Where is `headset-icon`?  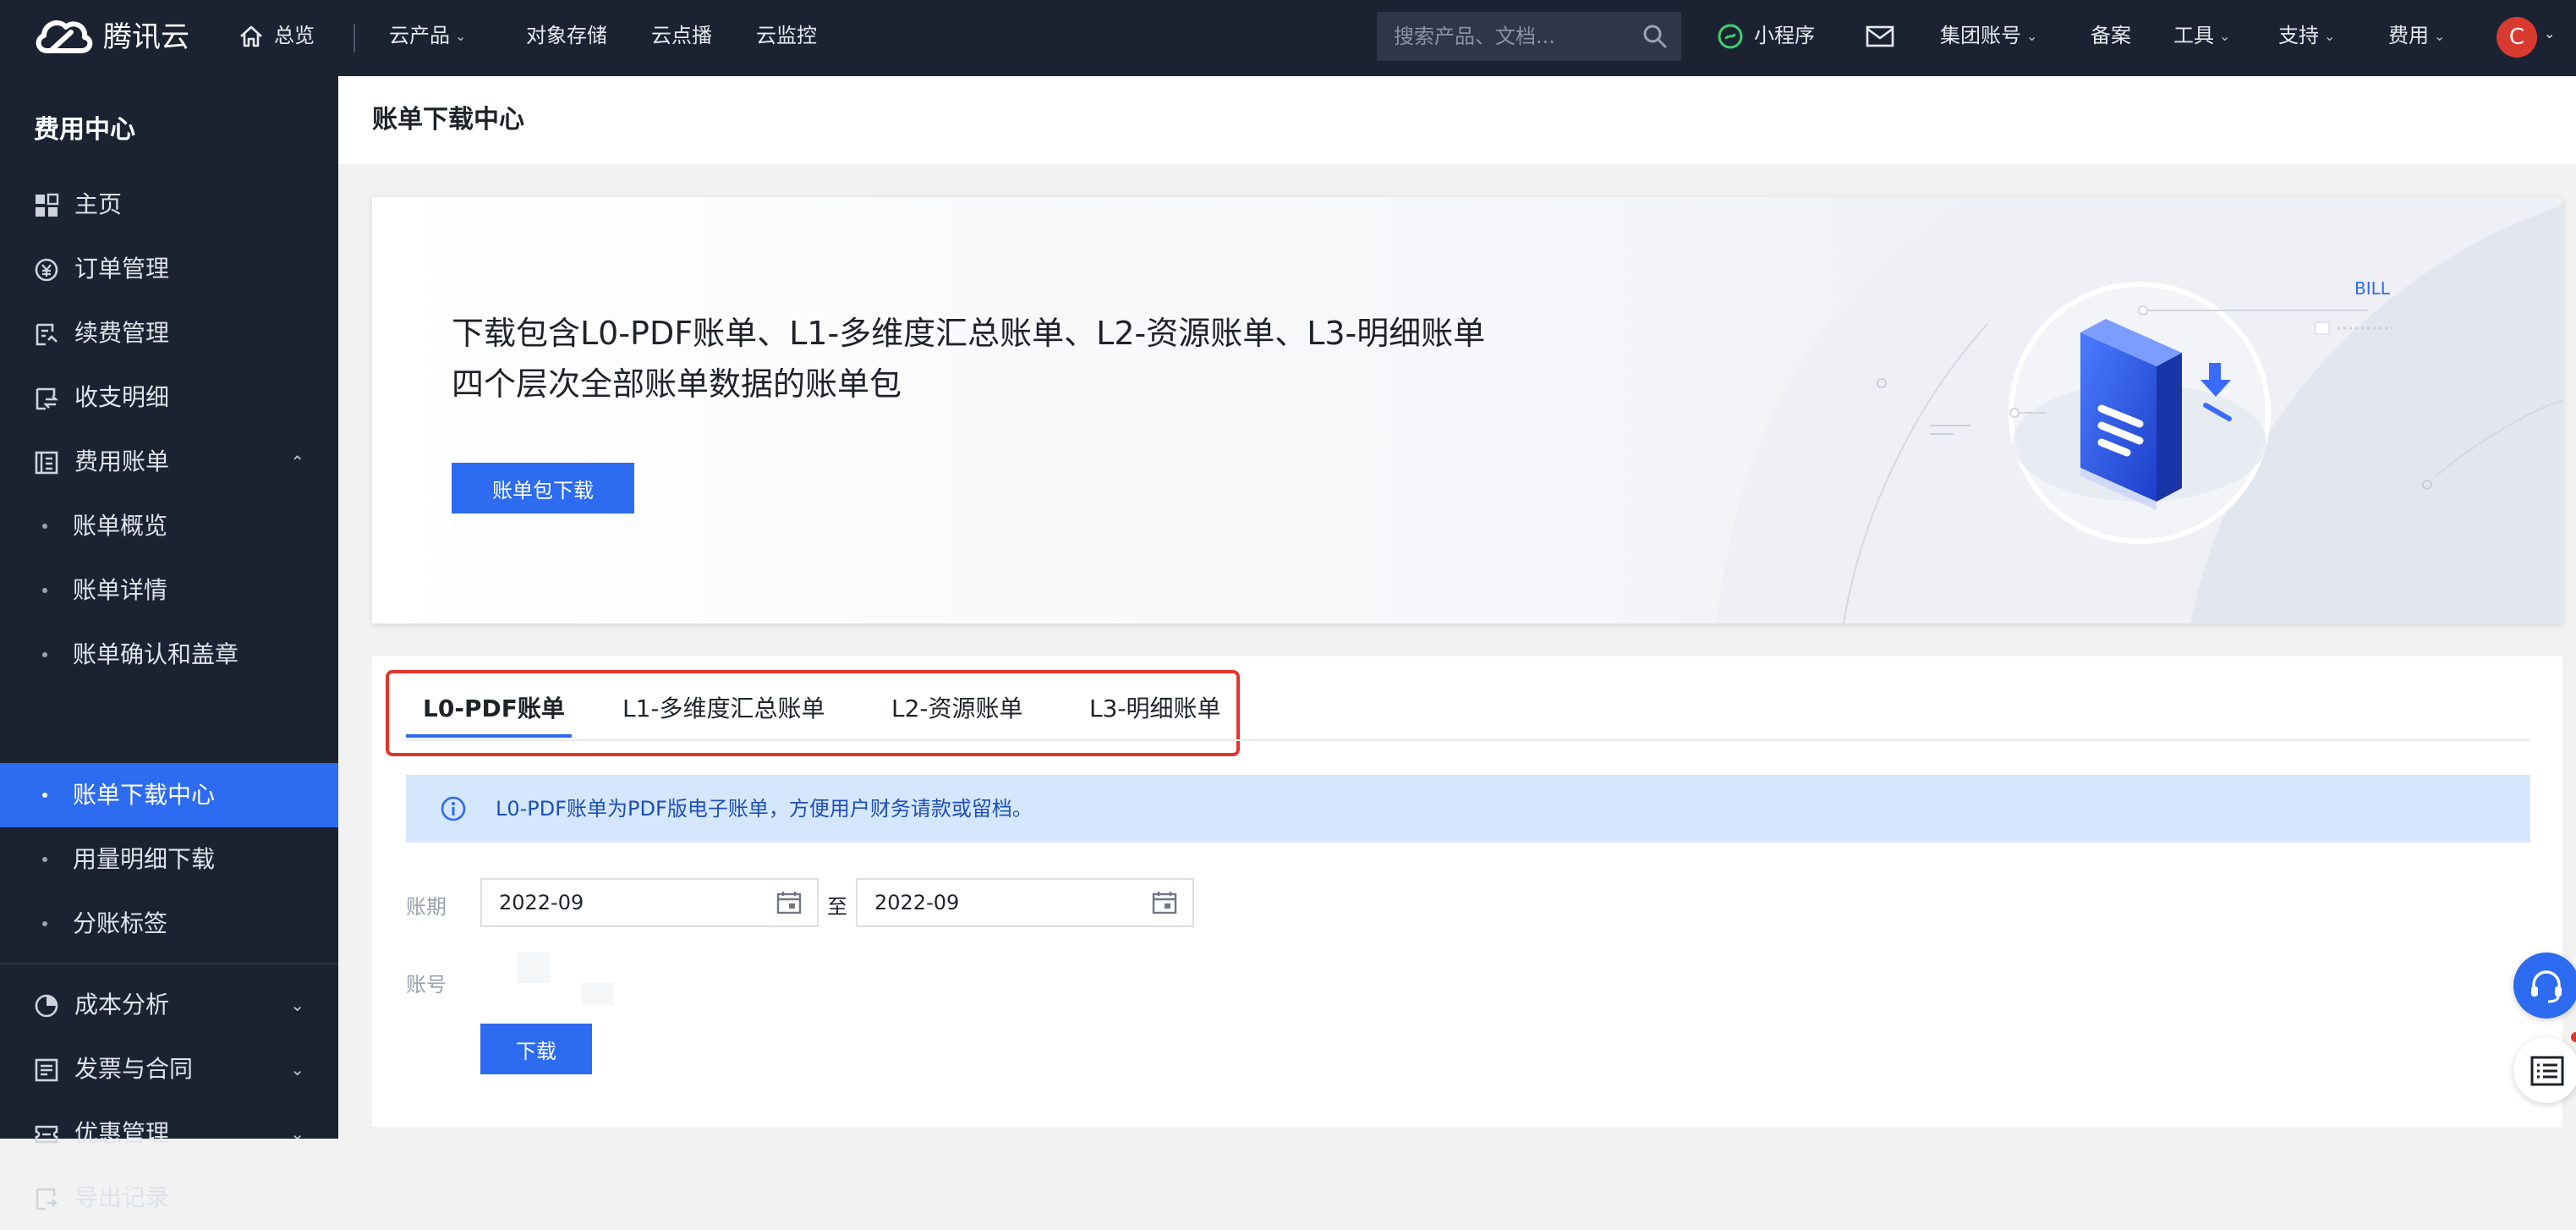 headset-icon is located at coordinates (2546, 986).